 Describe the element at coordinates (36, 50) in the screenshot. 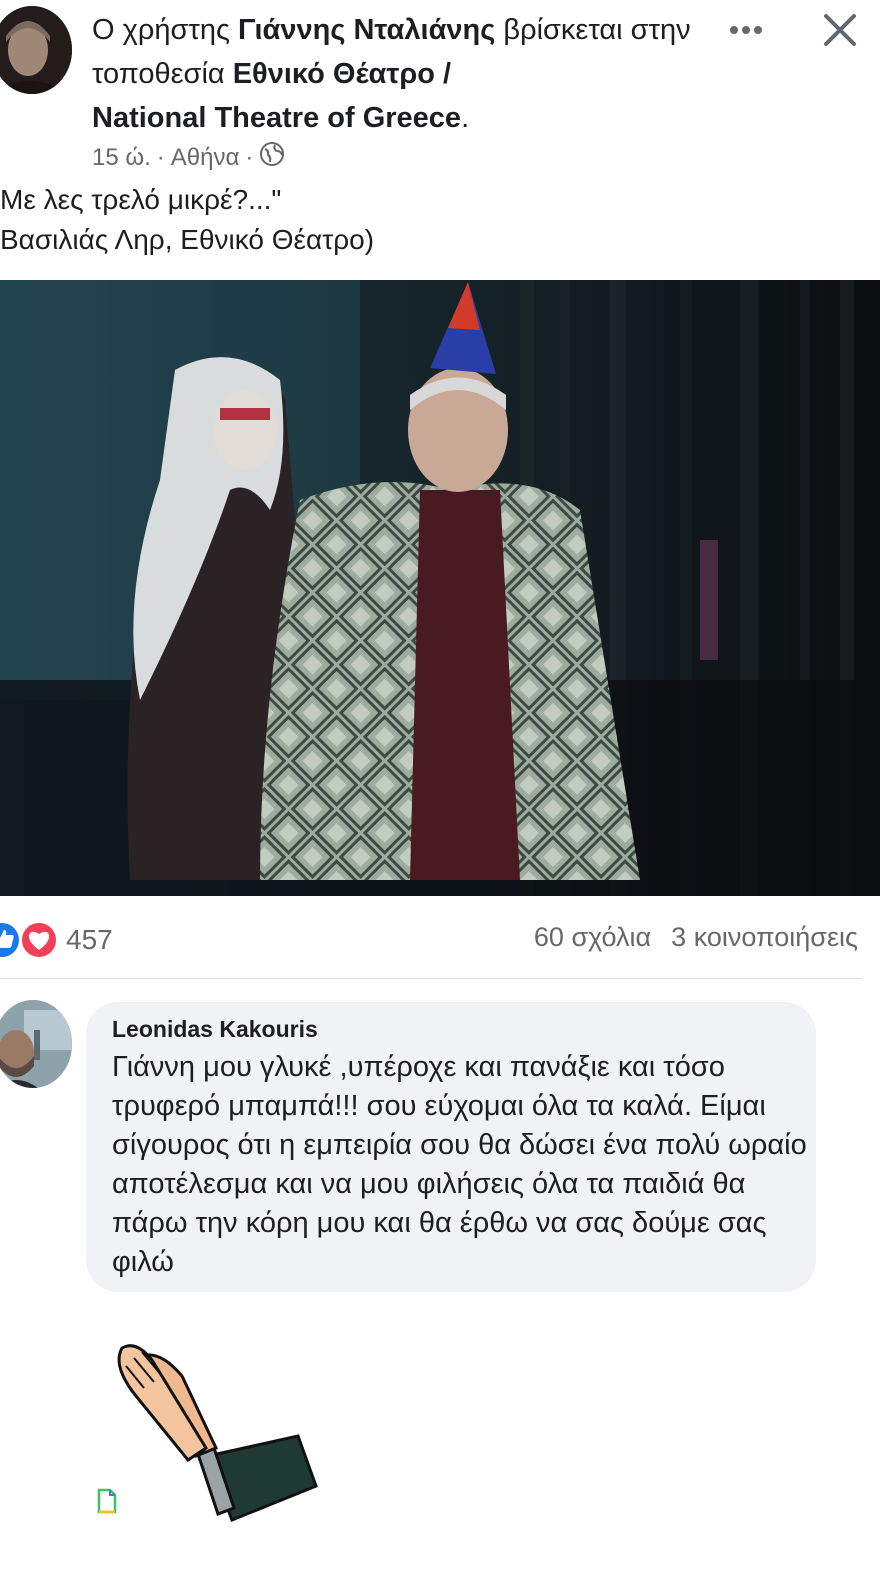

I see `author-avatar` at that location.